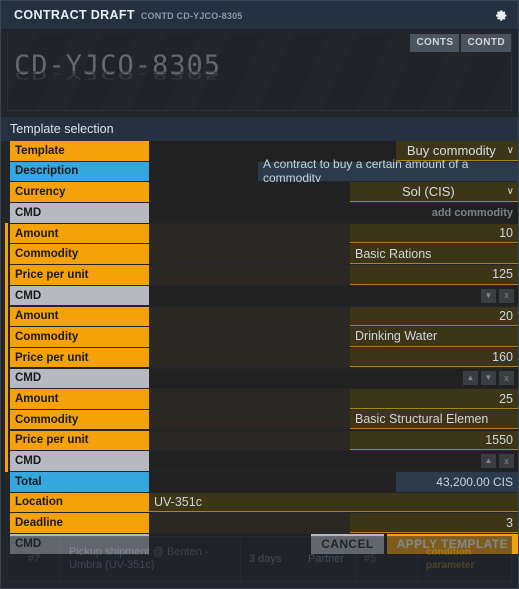 The height and width of the screenshot is (589, 519). I want to click on row-amount: Amount 10, so click(259, 233).